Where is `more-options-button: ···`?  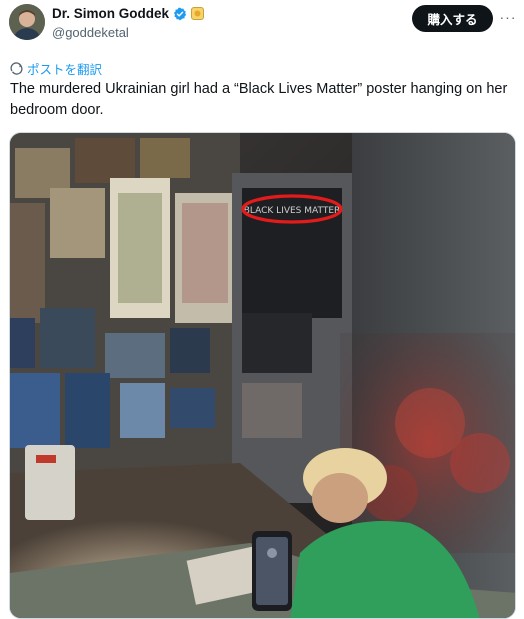
more-options-button: ··· is located at coordinates (508, 17).